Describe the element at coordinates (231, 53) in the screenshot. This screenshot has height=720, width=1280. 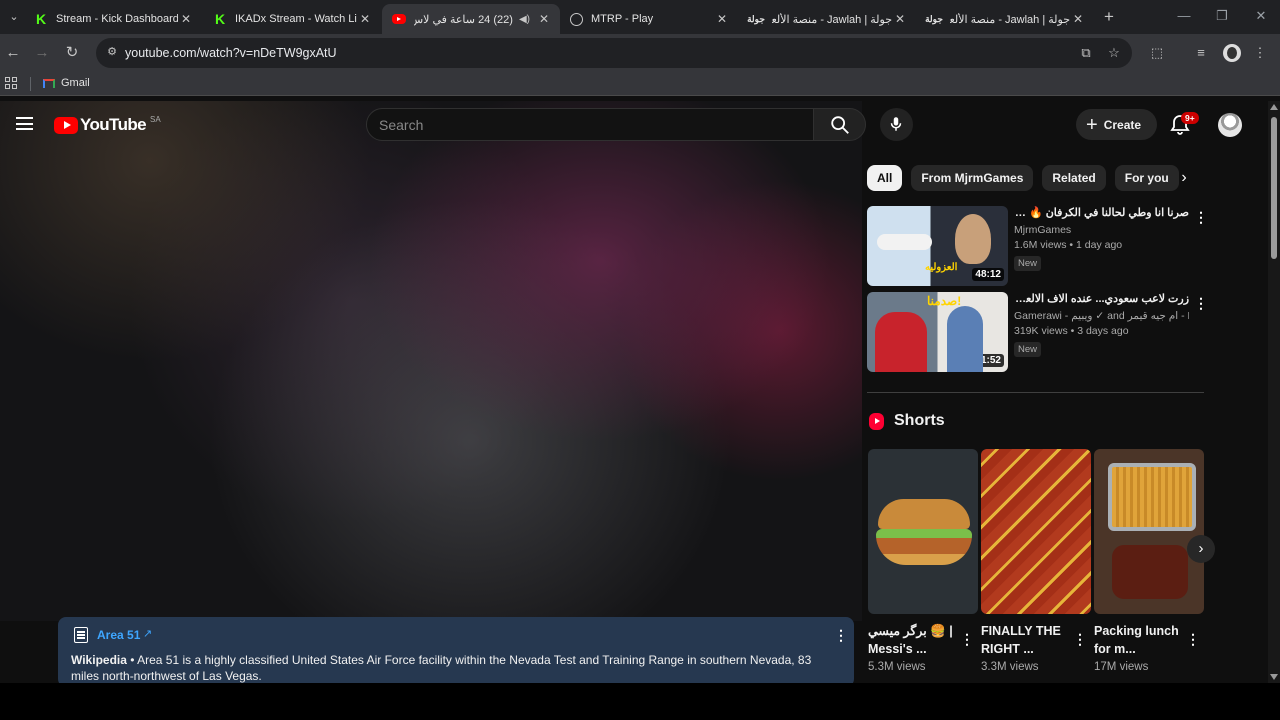
I see `url-text: youtube.com/watch?v=nDeTW9gxAtU` at that location.